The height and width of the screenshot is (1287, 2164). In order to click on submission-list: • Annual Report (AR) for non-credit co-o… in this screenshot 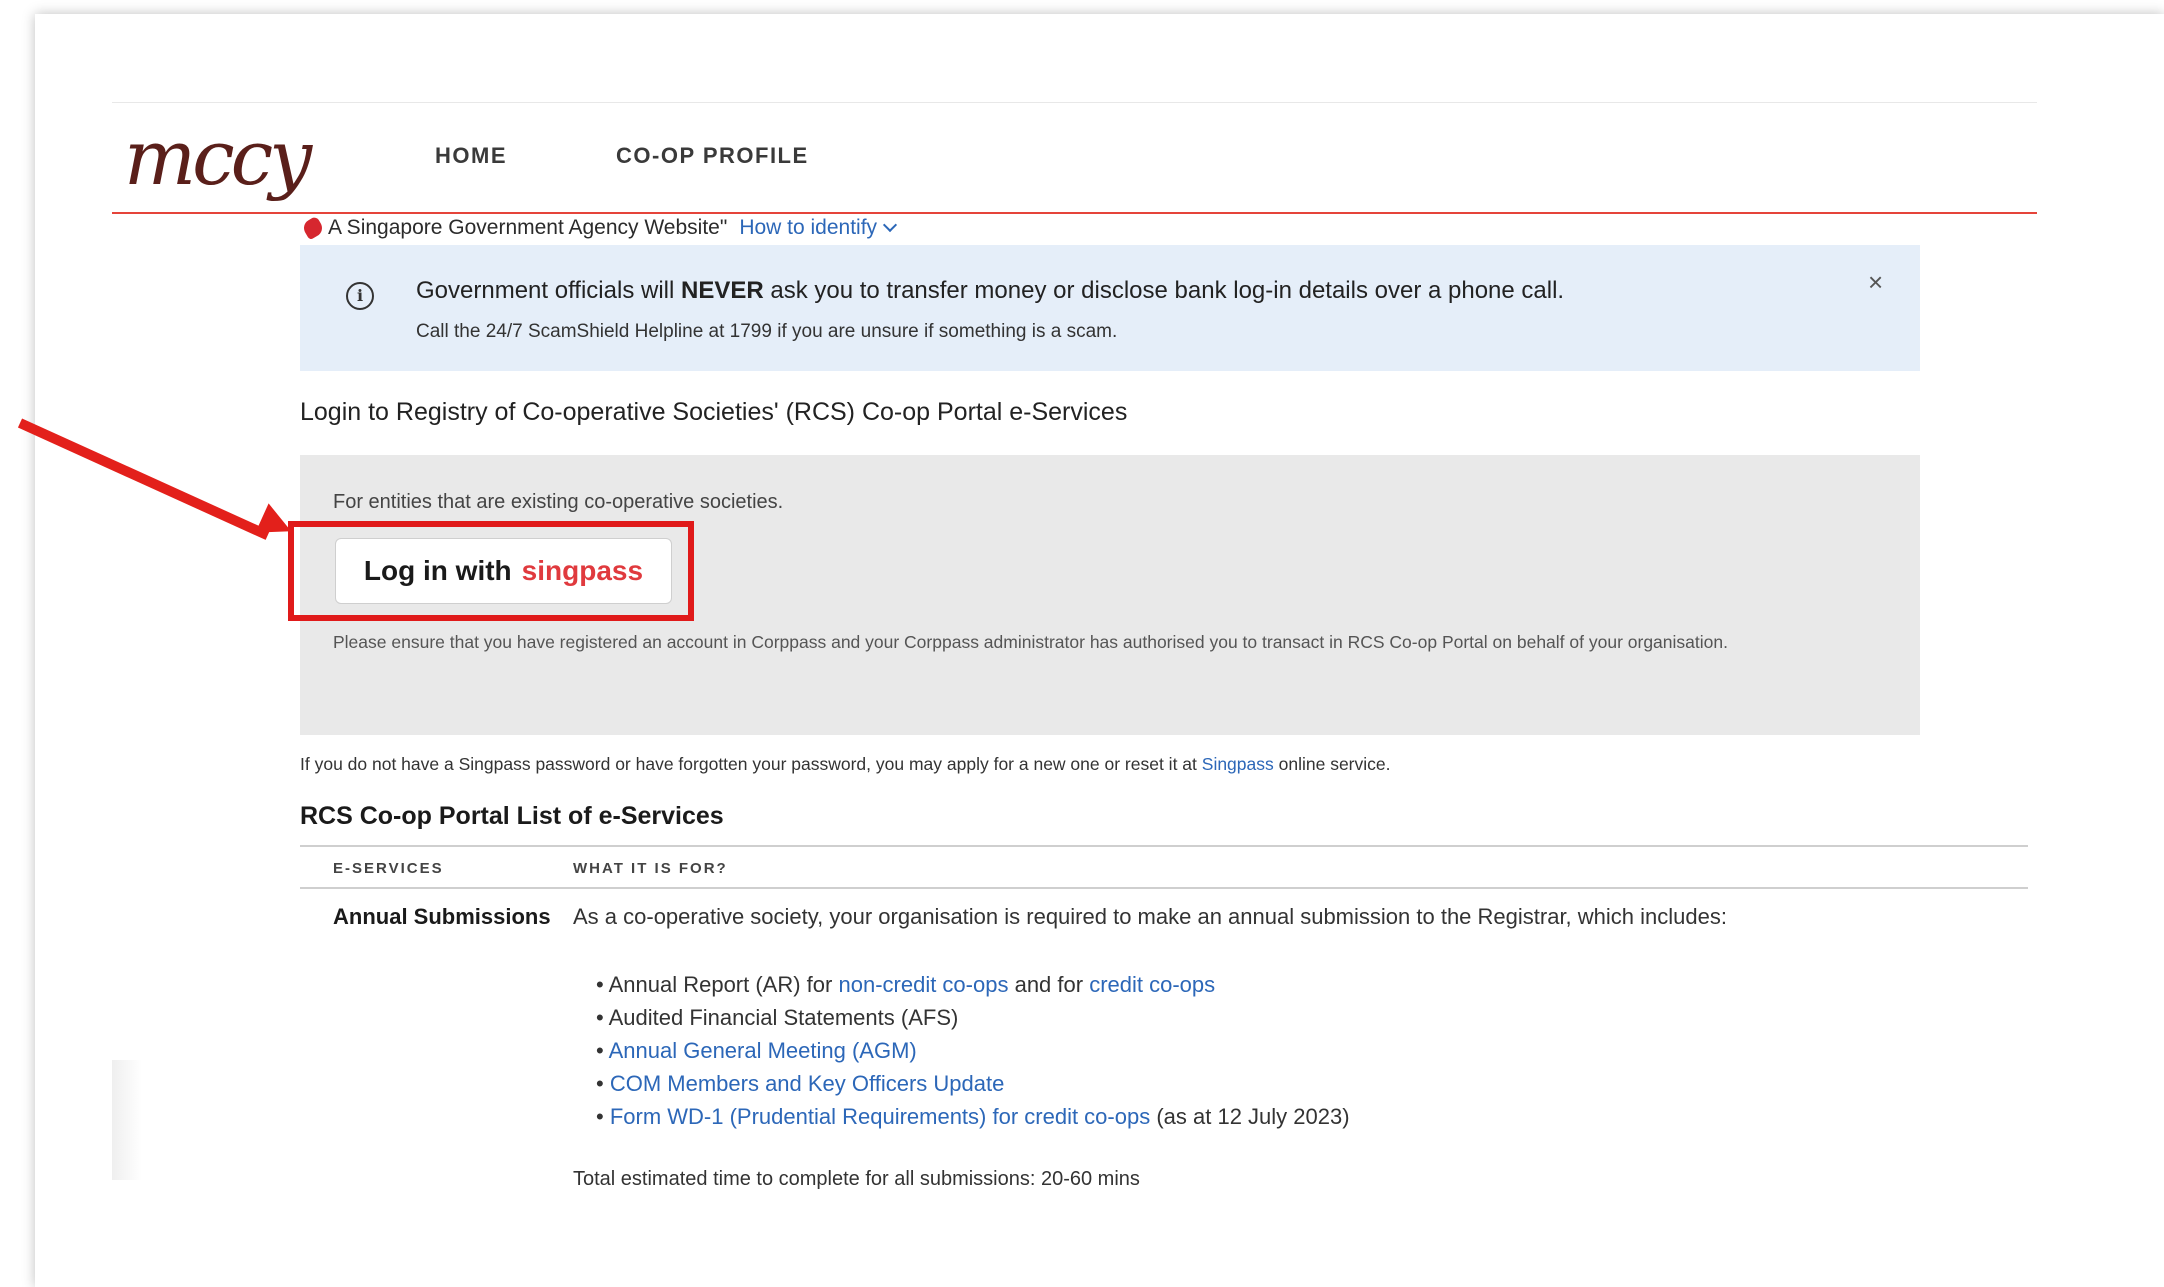, I will do `click(973, 1050)`.